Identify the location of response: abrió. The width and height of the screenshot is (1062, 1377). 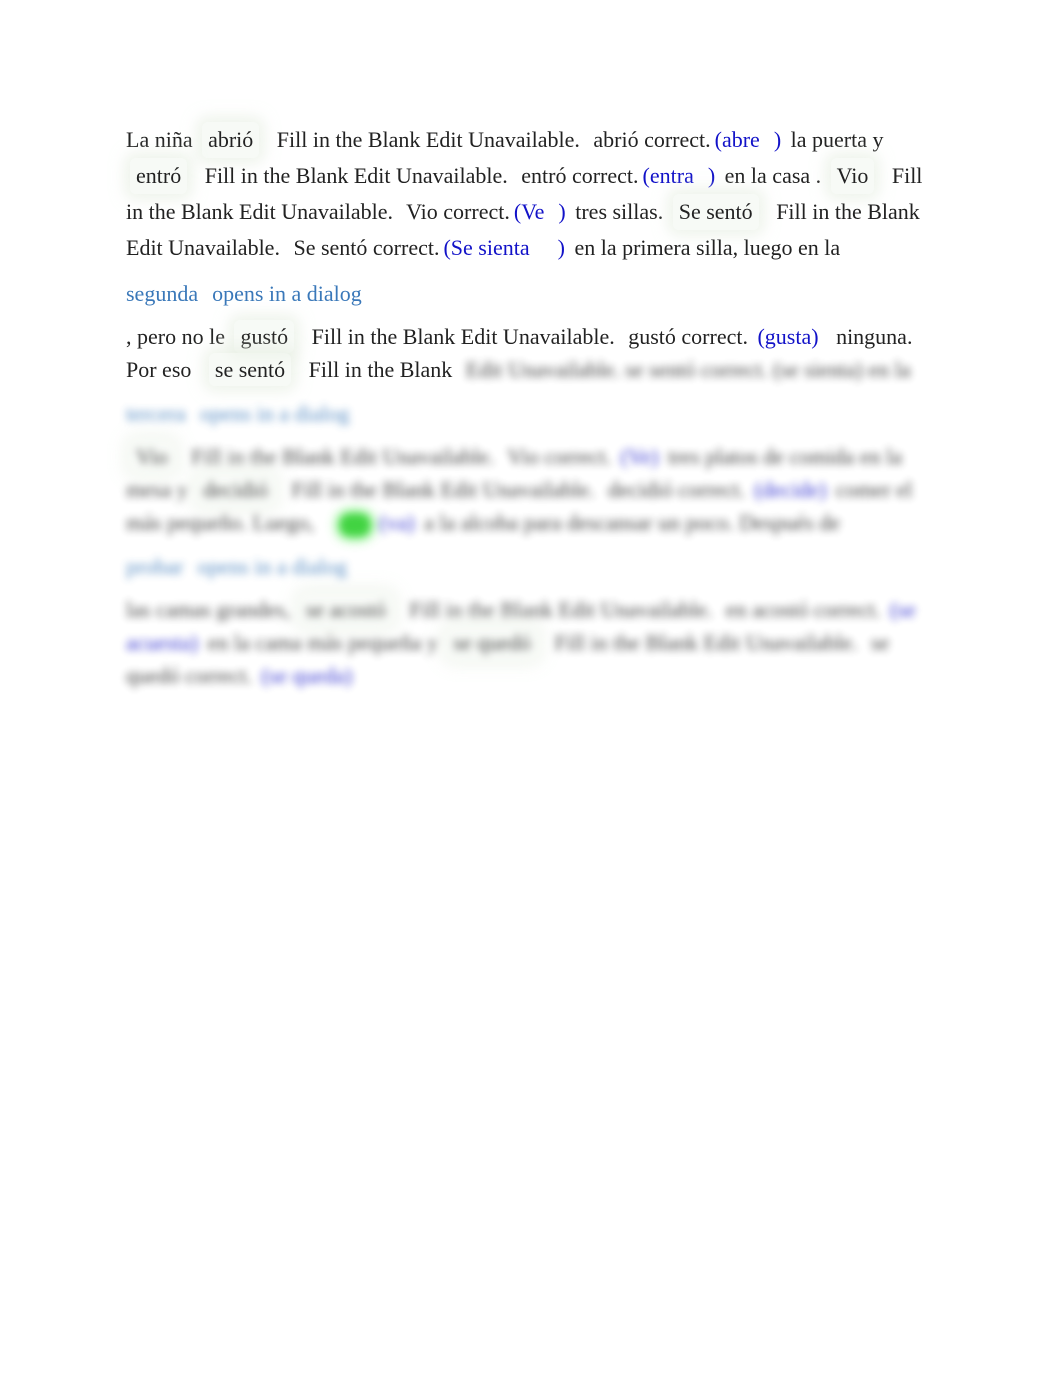
(616, 139).